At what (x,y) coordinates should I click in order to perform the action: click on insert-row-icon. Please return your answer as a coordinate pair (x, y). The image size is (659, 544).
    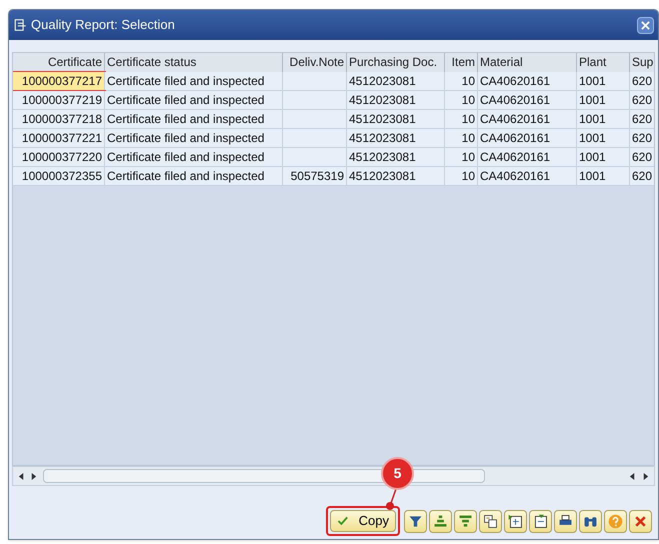
    Looking at the image, I should click on (515, 521).